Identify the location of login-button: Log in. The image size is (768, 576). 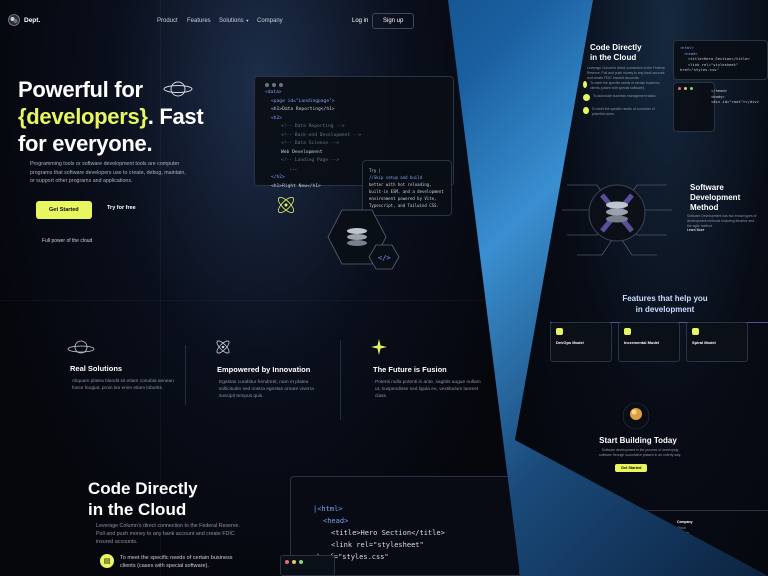
(360, 21).